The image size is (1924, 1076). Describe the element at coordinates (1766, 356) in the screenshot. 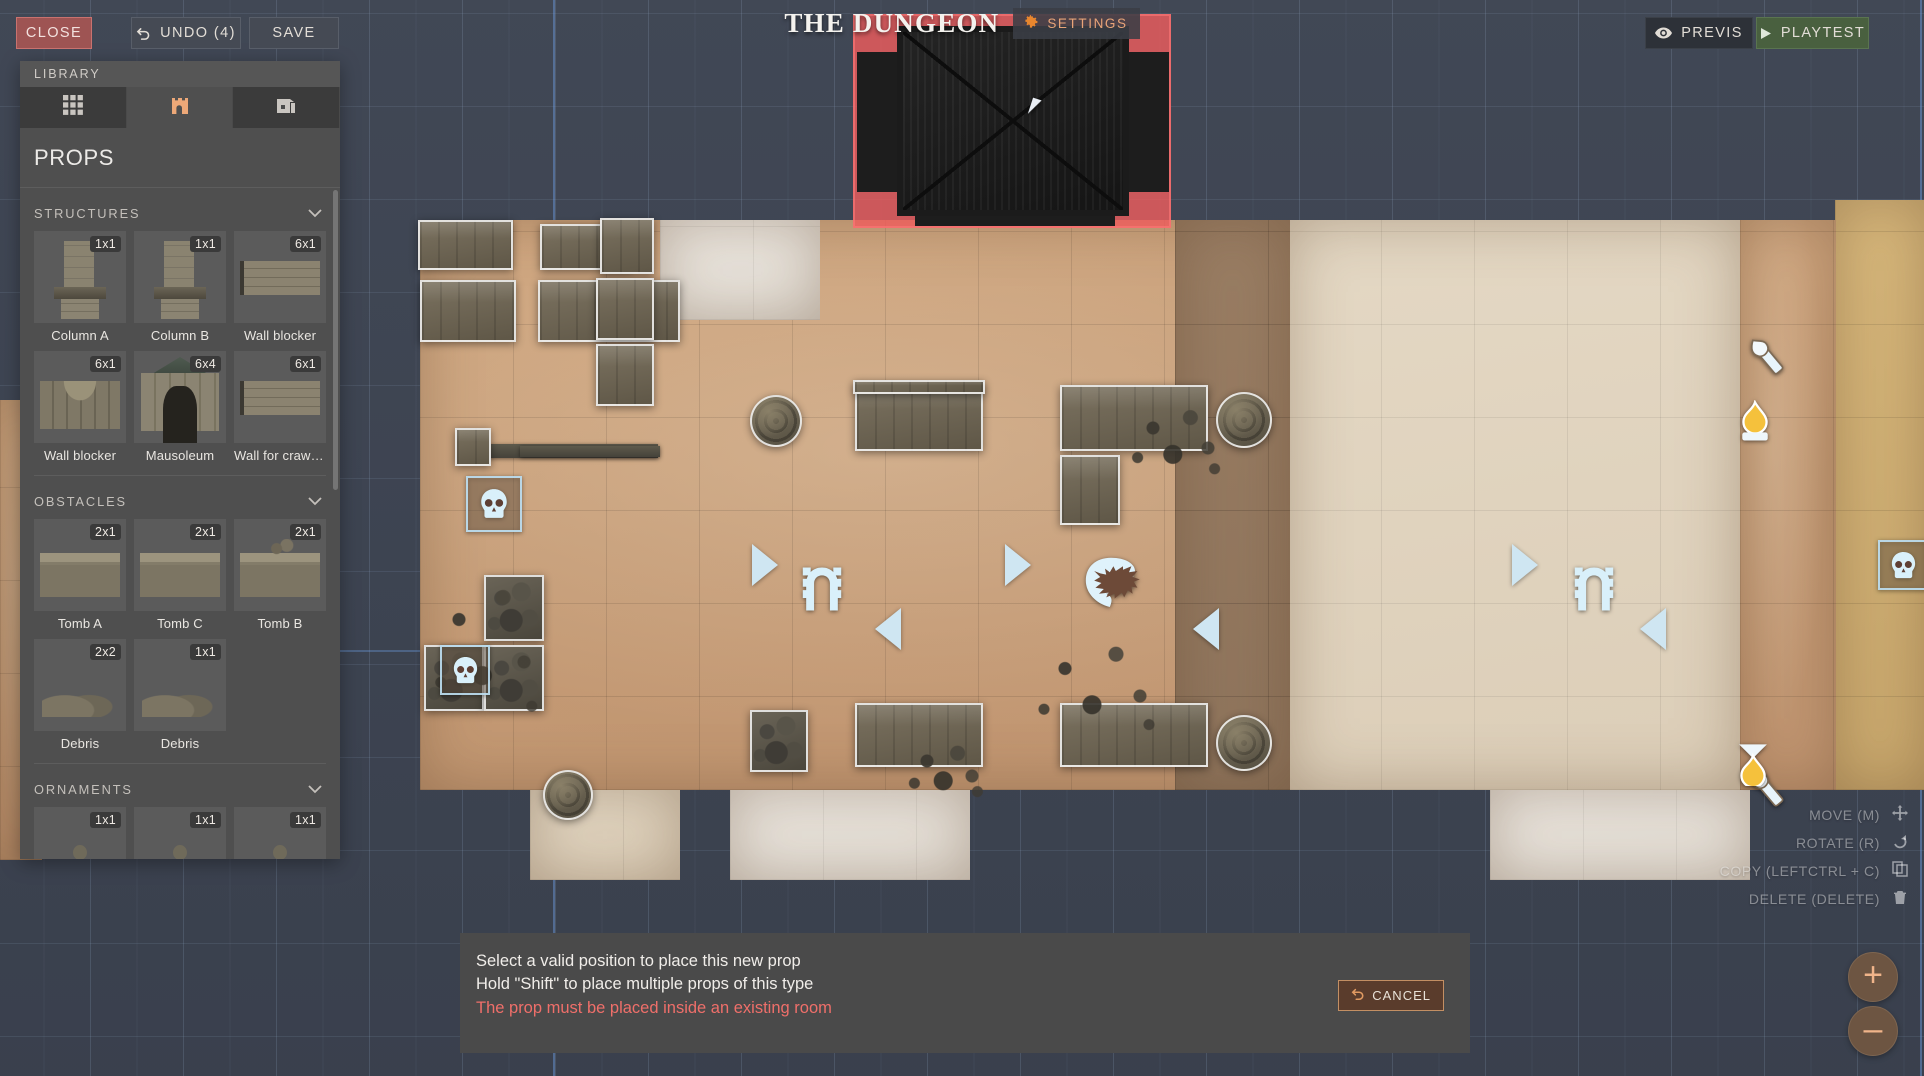

I see `torch-icon` at that location.